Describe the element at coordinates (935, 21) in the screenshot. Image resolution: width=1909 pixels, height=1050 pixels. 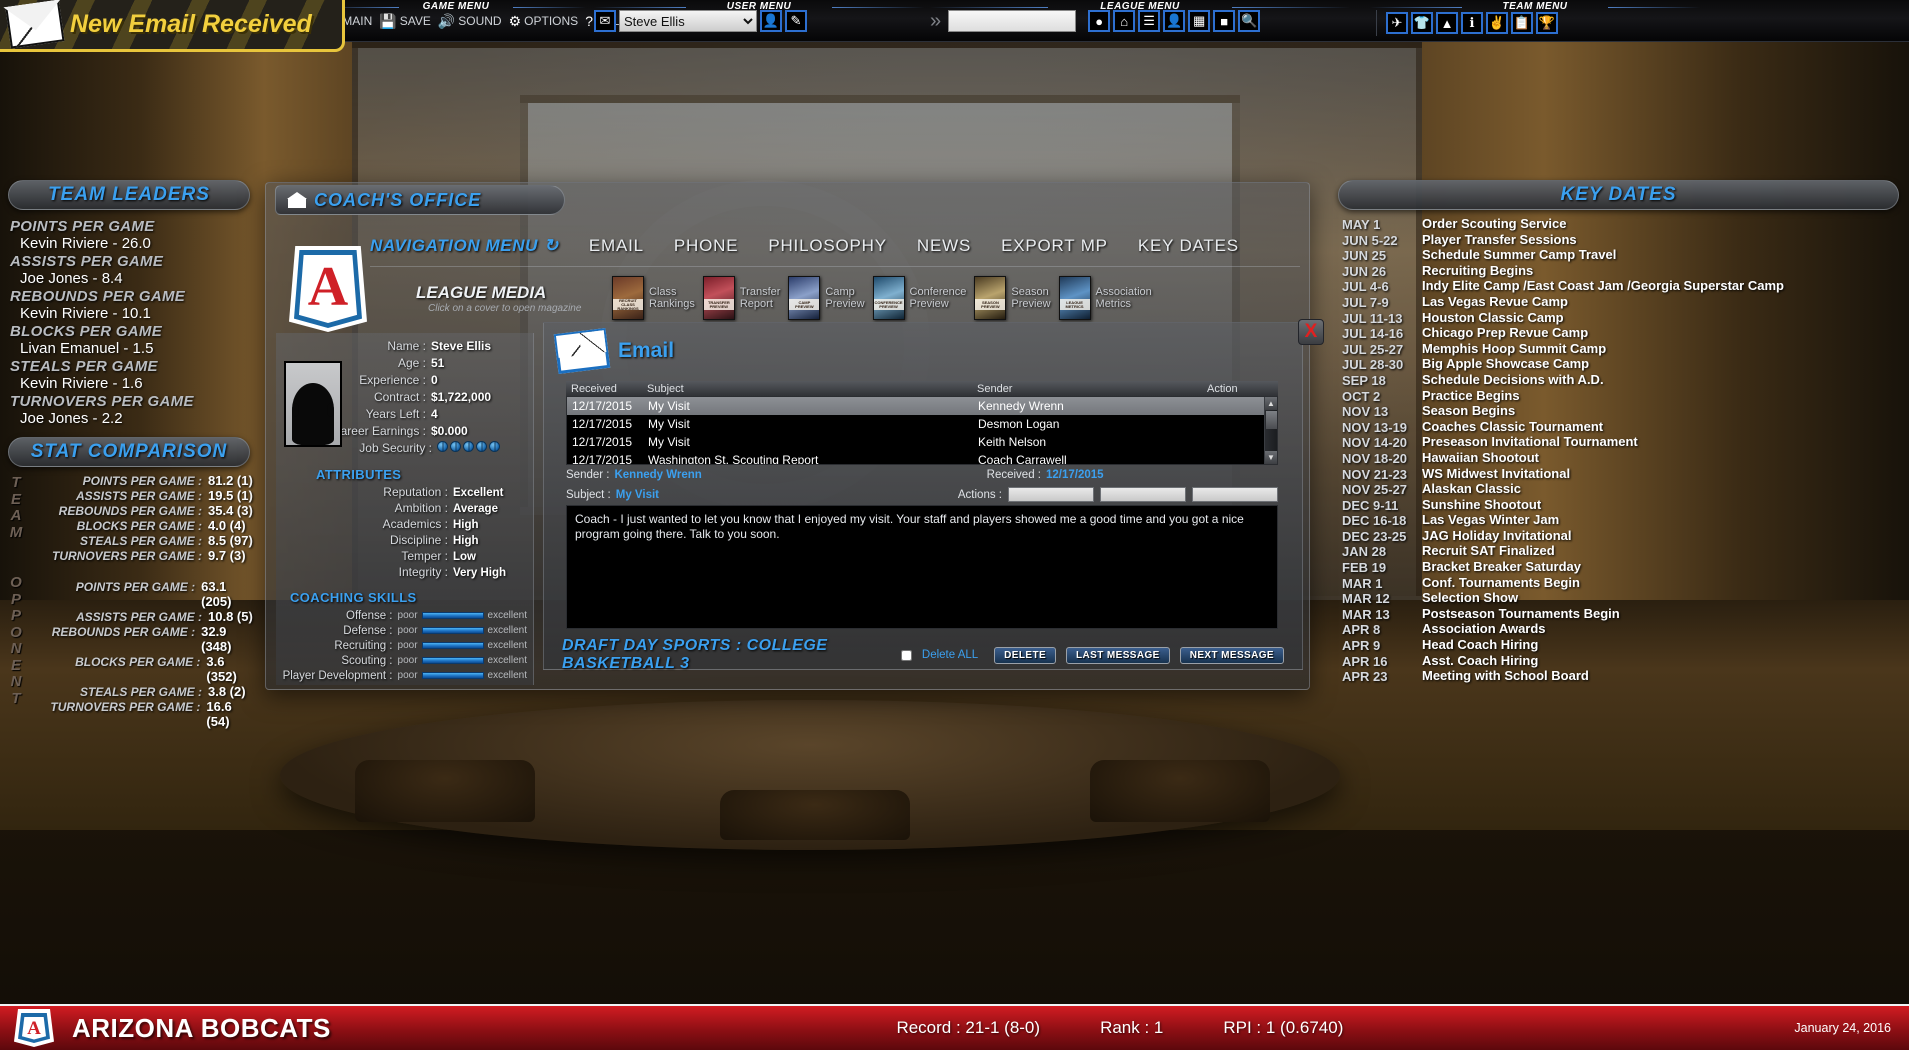
I see `double-chevron-right-icon: »` at that location.